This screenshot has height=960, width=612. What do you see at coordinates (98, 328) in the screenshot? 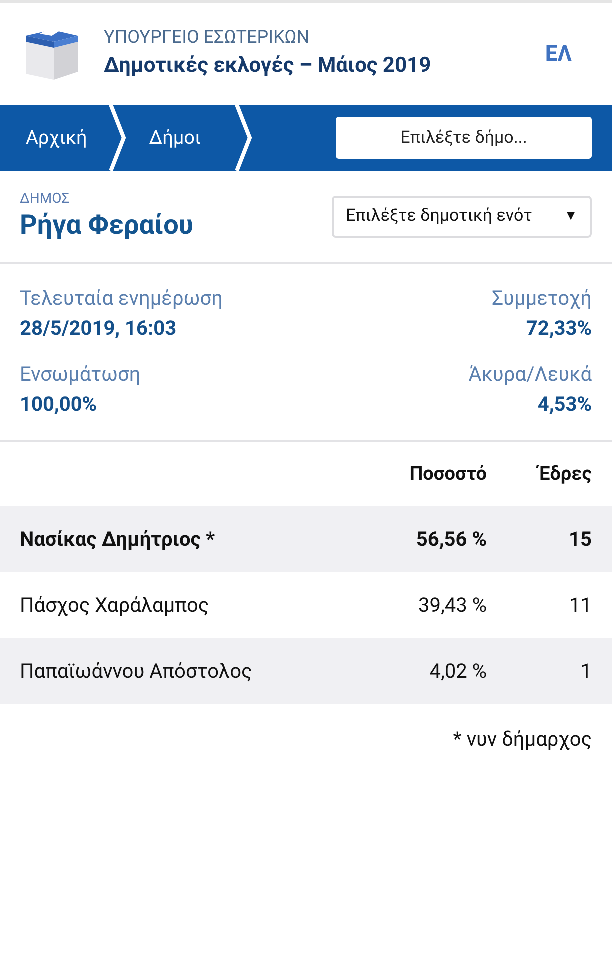
I see `stat-value: 28/5/2019, 16:03` at bounding box center [98, 328].